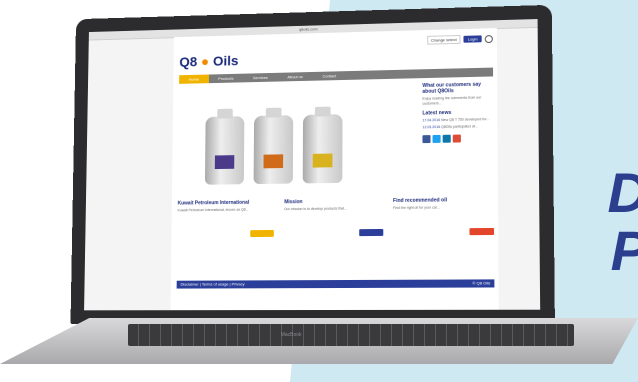 Image resolution: width=638 pixels, height=382 pixels. Describe the element at coordinates (443, 39) in the screenshot. I see `language-select: Change select` at that location.